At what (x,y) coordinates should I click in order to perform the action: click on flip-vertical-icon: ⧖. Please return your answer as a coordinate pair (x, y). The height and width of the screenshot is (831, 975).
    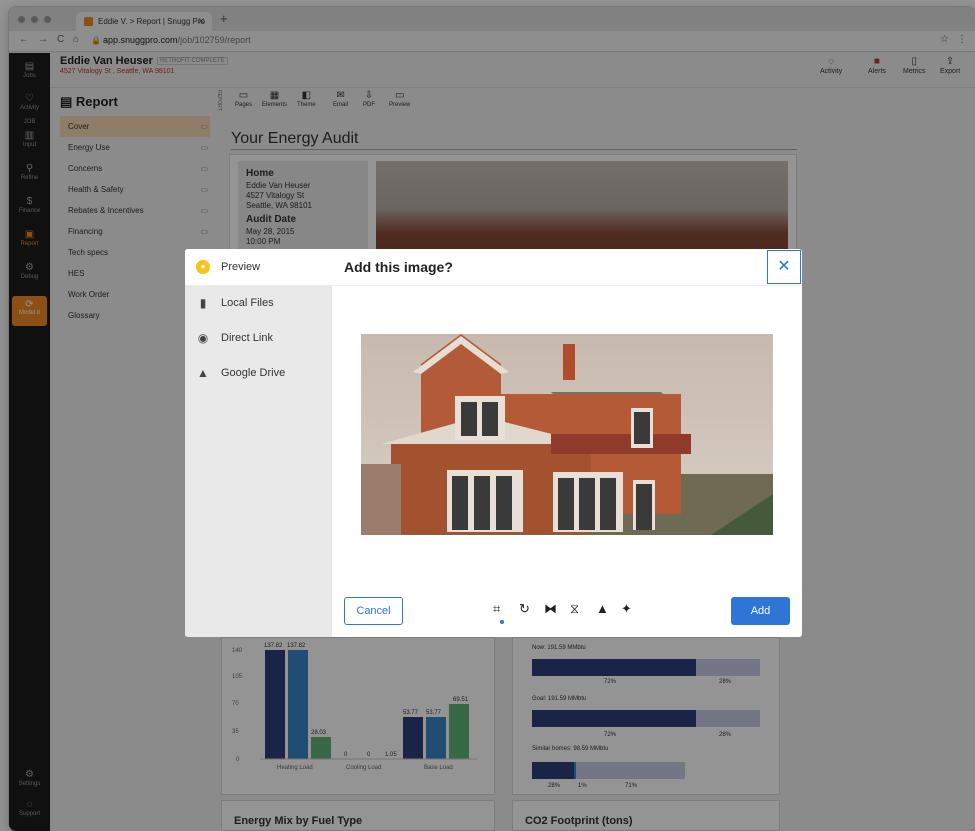
    Looking at the image, I should click on (574, 609).